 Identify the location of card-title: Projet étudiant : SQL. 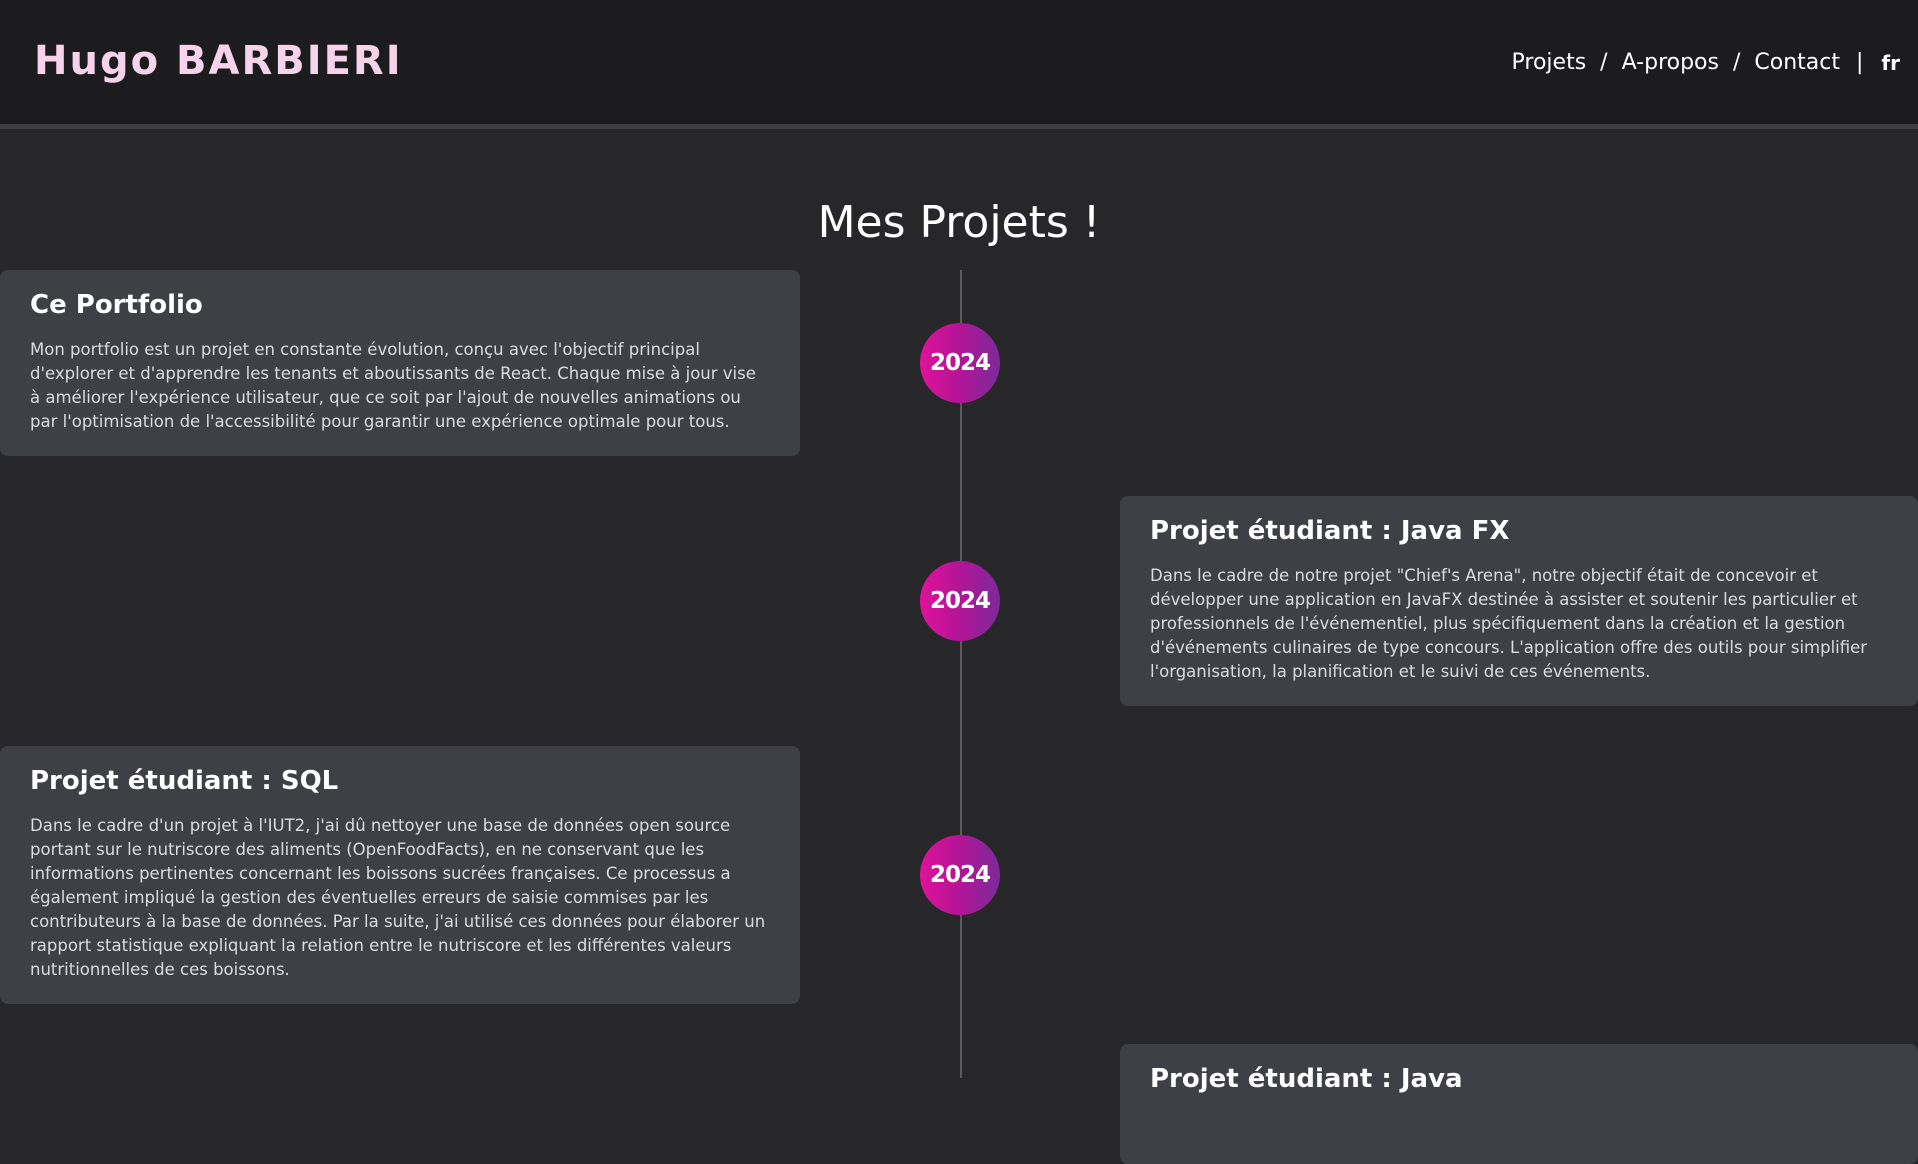
(184, 781).